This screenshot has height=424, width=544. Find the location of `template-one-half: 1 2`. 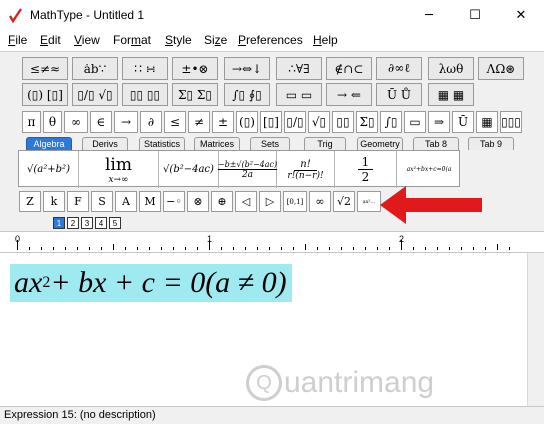

template-one-half: 1 2 is located at coordinates (366, 169).